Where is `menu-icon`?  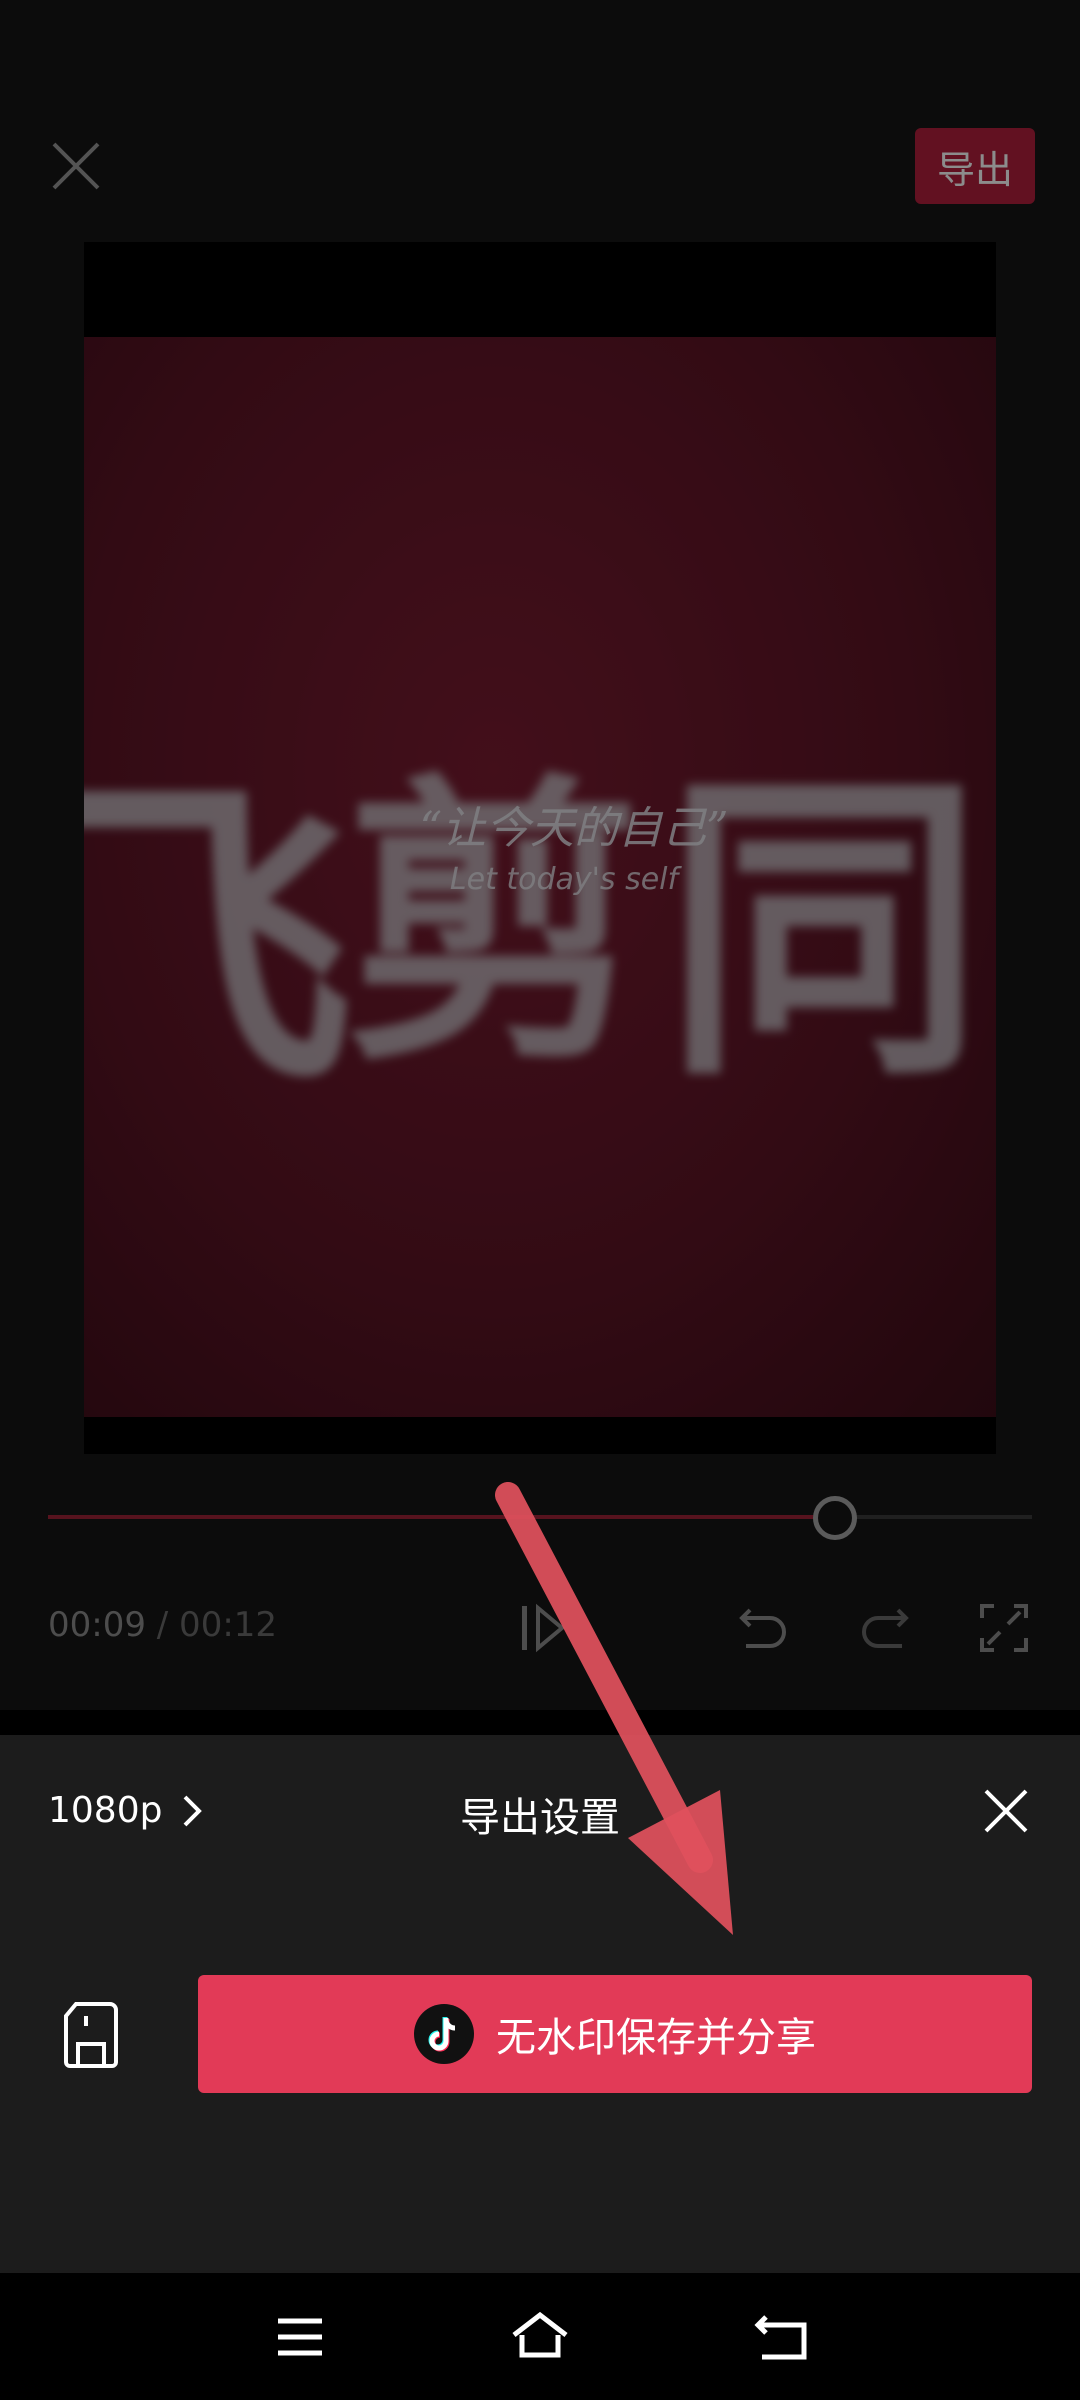 menu-icon is located at coordinates (300, 2337).